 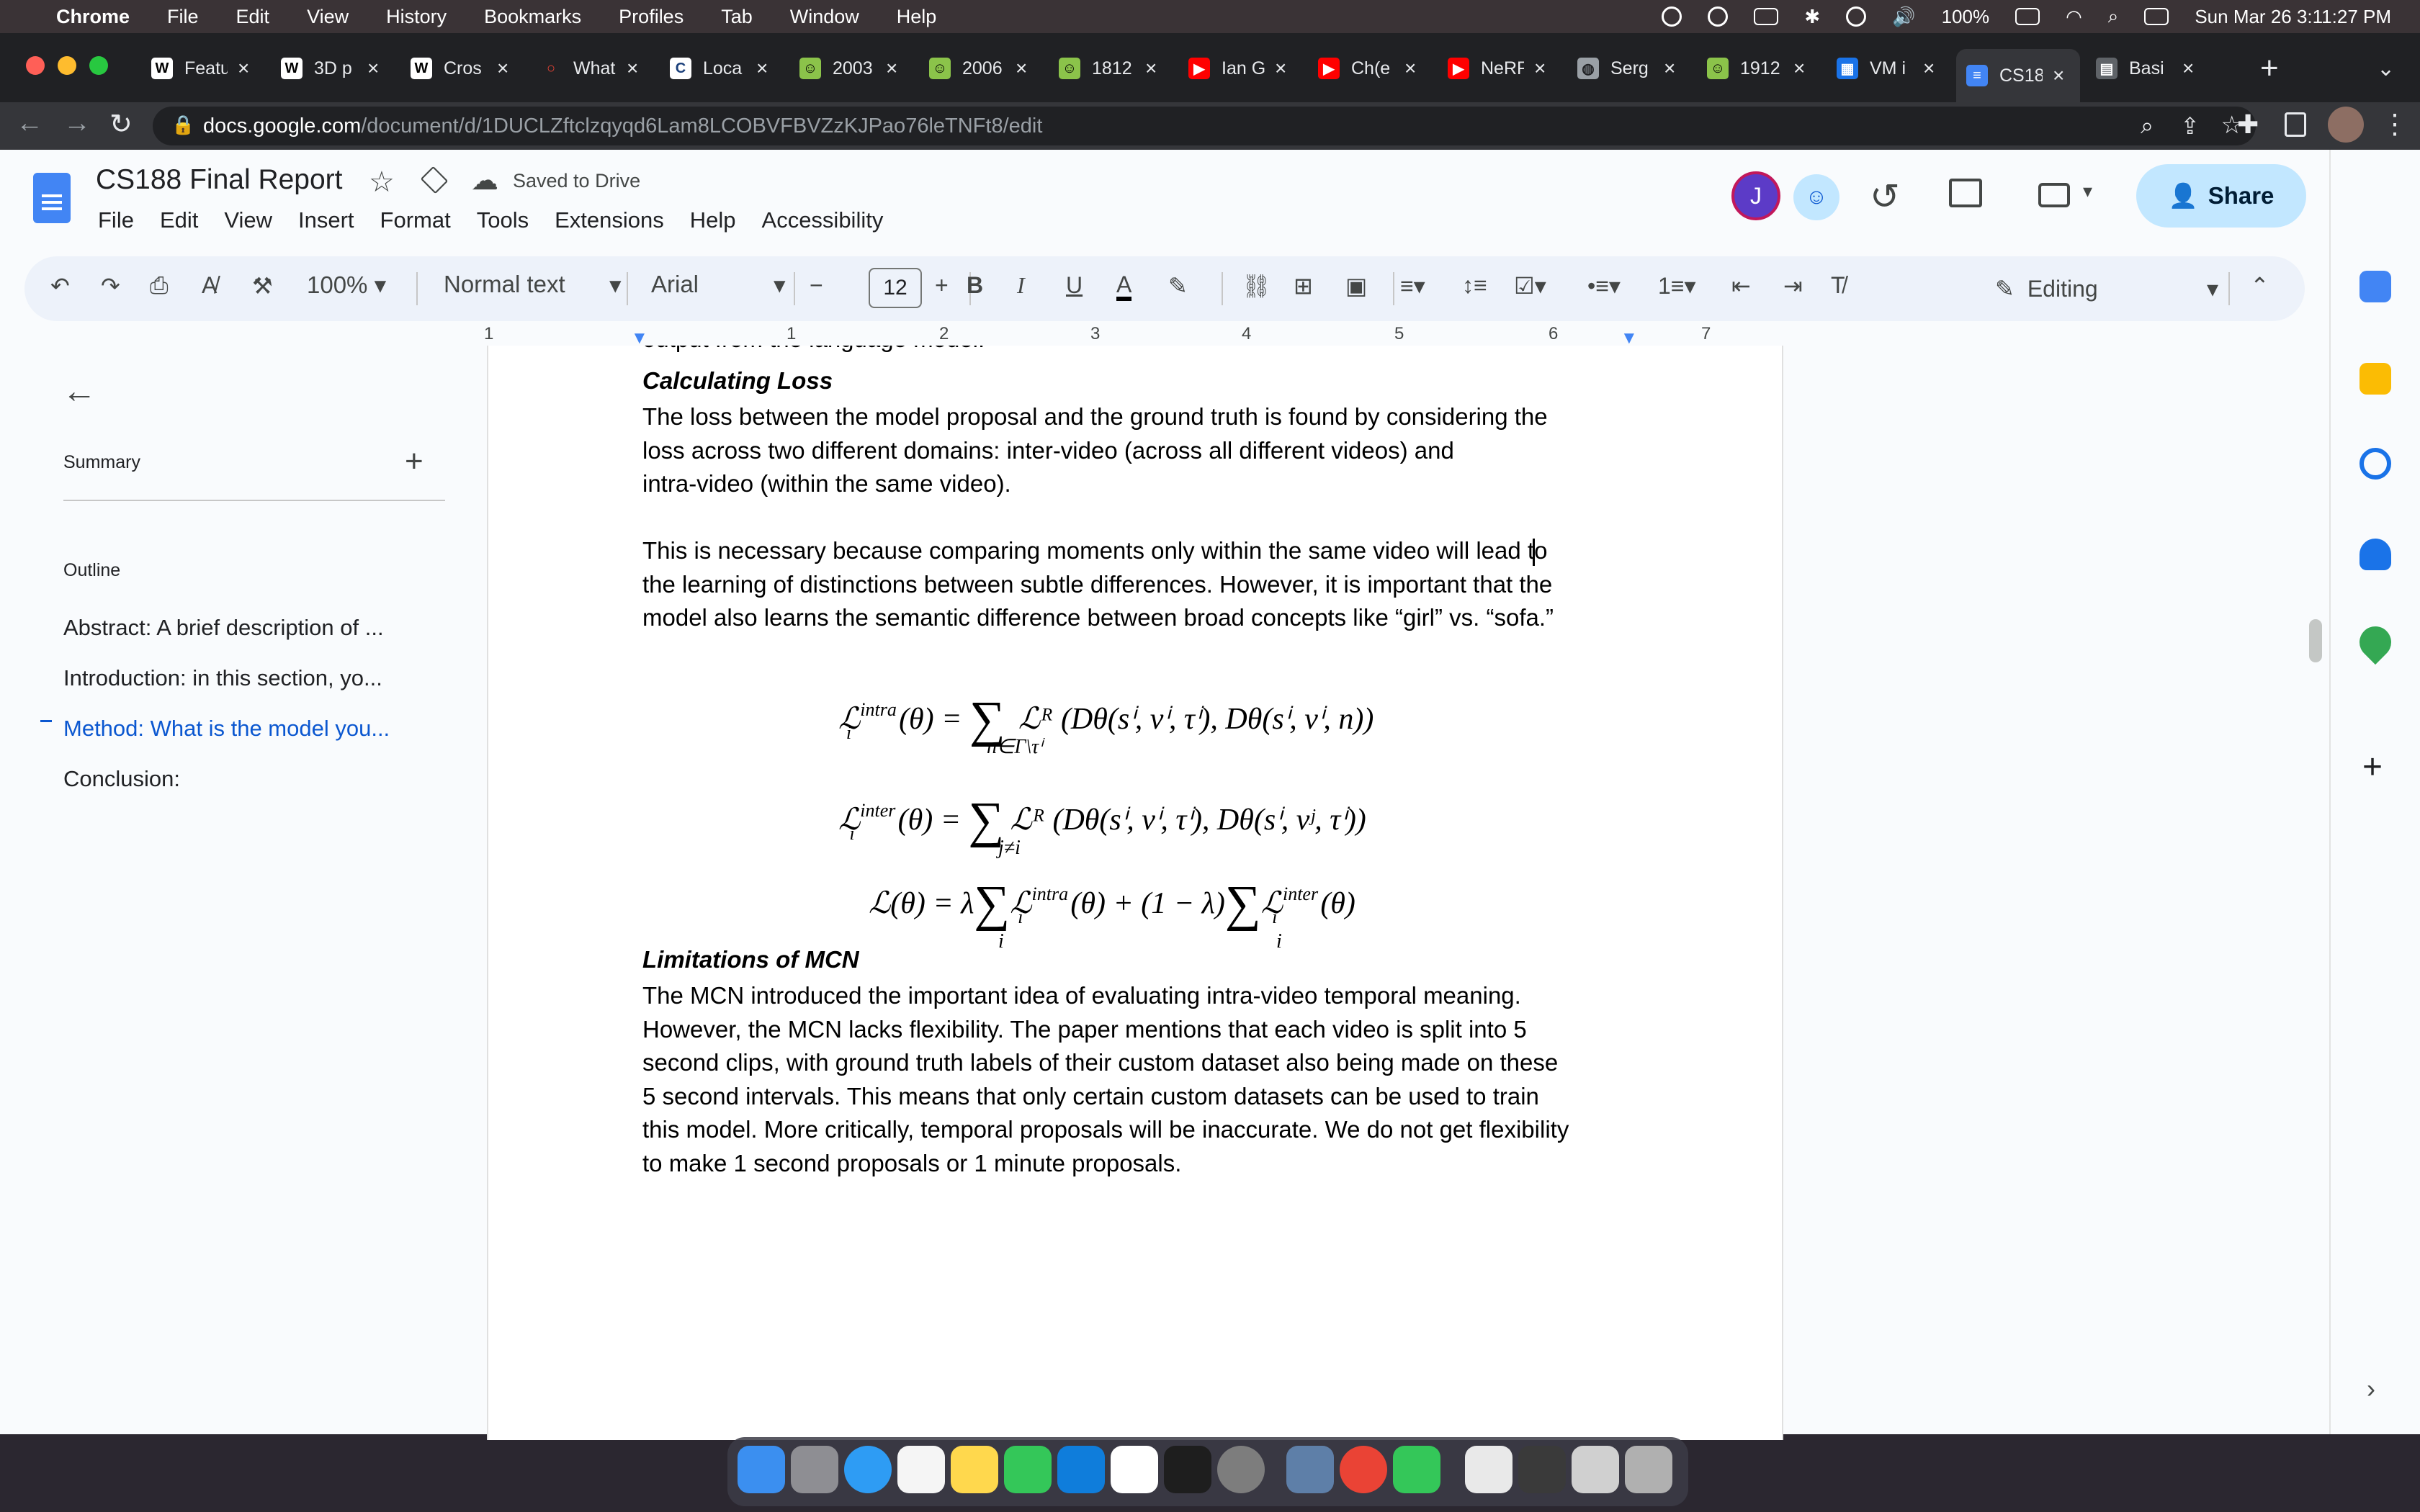 What do you see at coordinates (1718, 16) in the screenshot?
I see `cloud-sync-icon` at bounding box center [1718, 16].